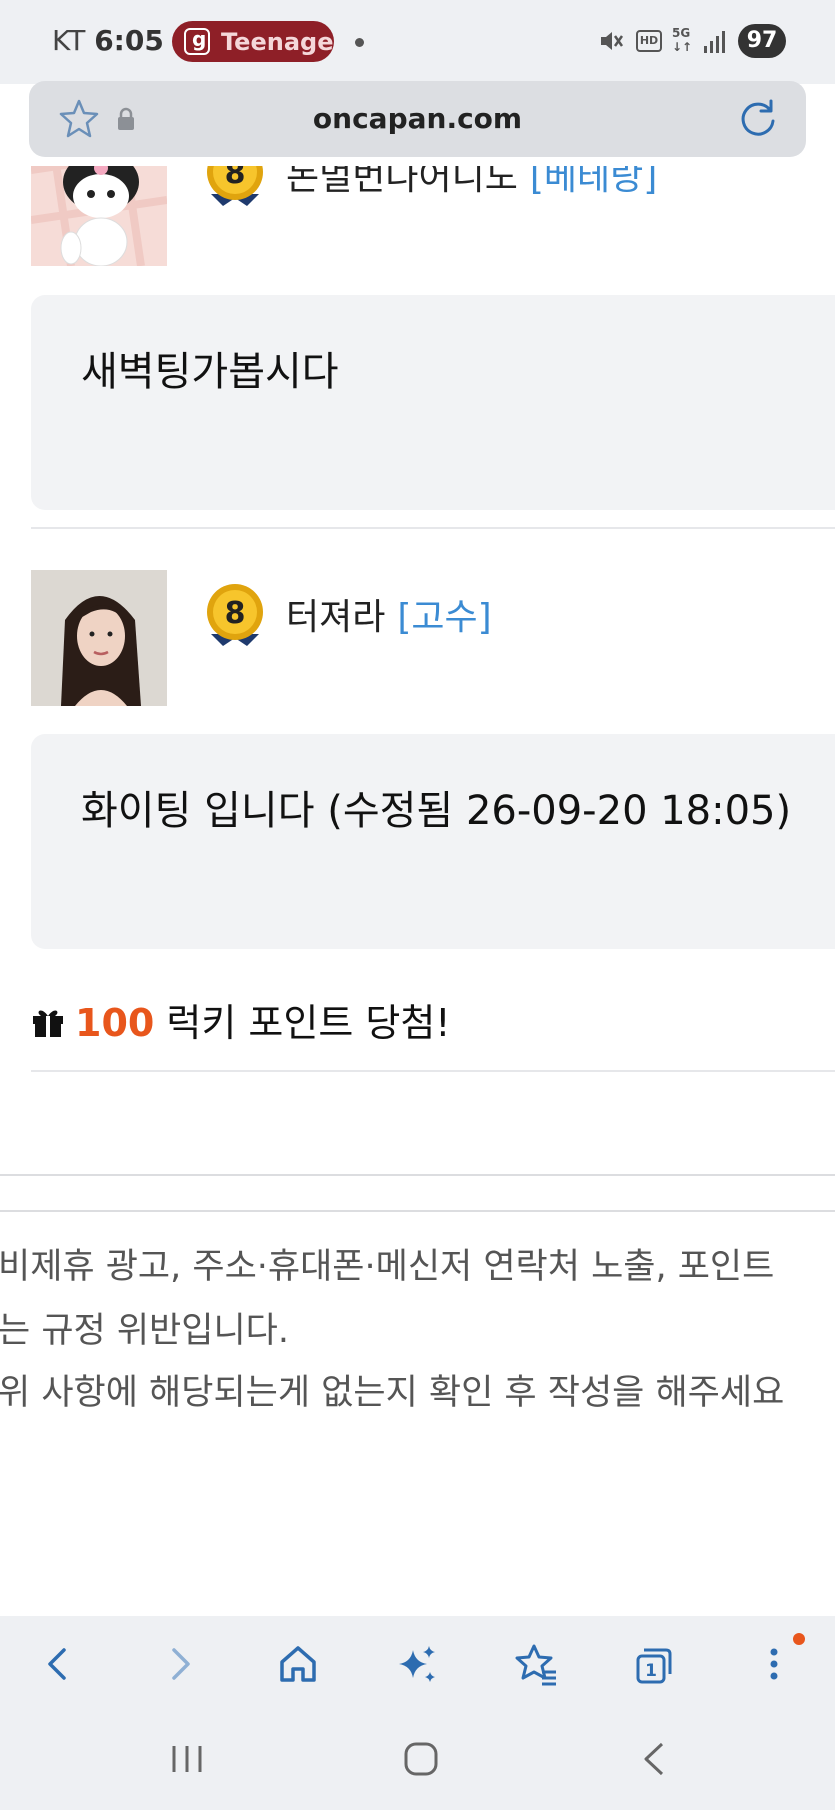 This screenshot has height=1810, width=835. I want to click on lucky-points-value: 100, so click(115, 1023).